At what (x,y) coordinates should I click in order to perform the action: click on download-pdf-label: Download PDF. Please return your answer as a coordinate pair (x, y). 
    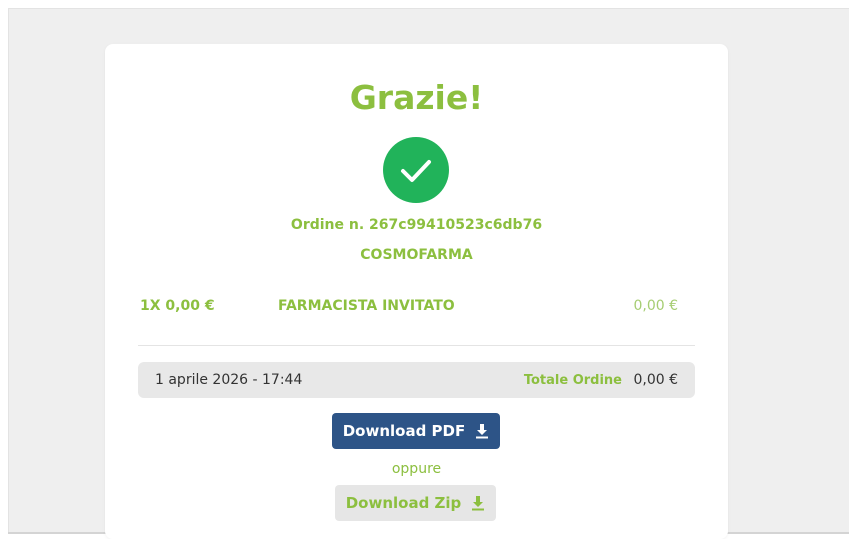
    Looking at the image, I should click on (404, 431).